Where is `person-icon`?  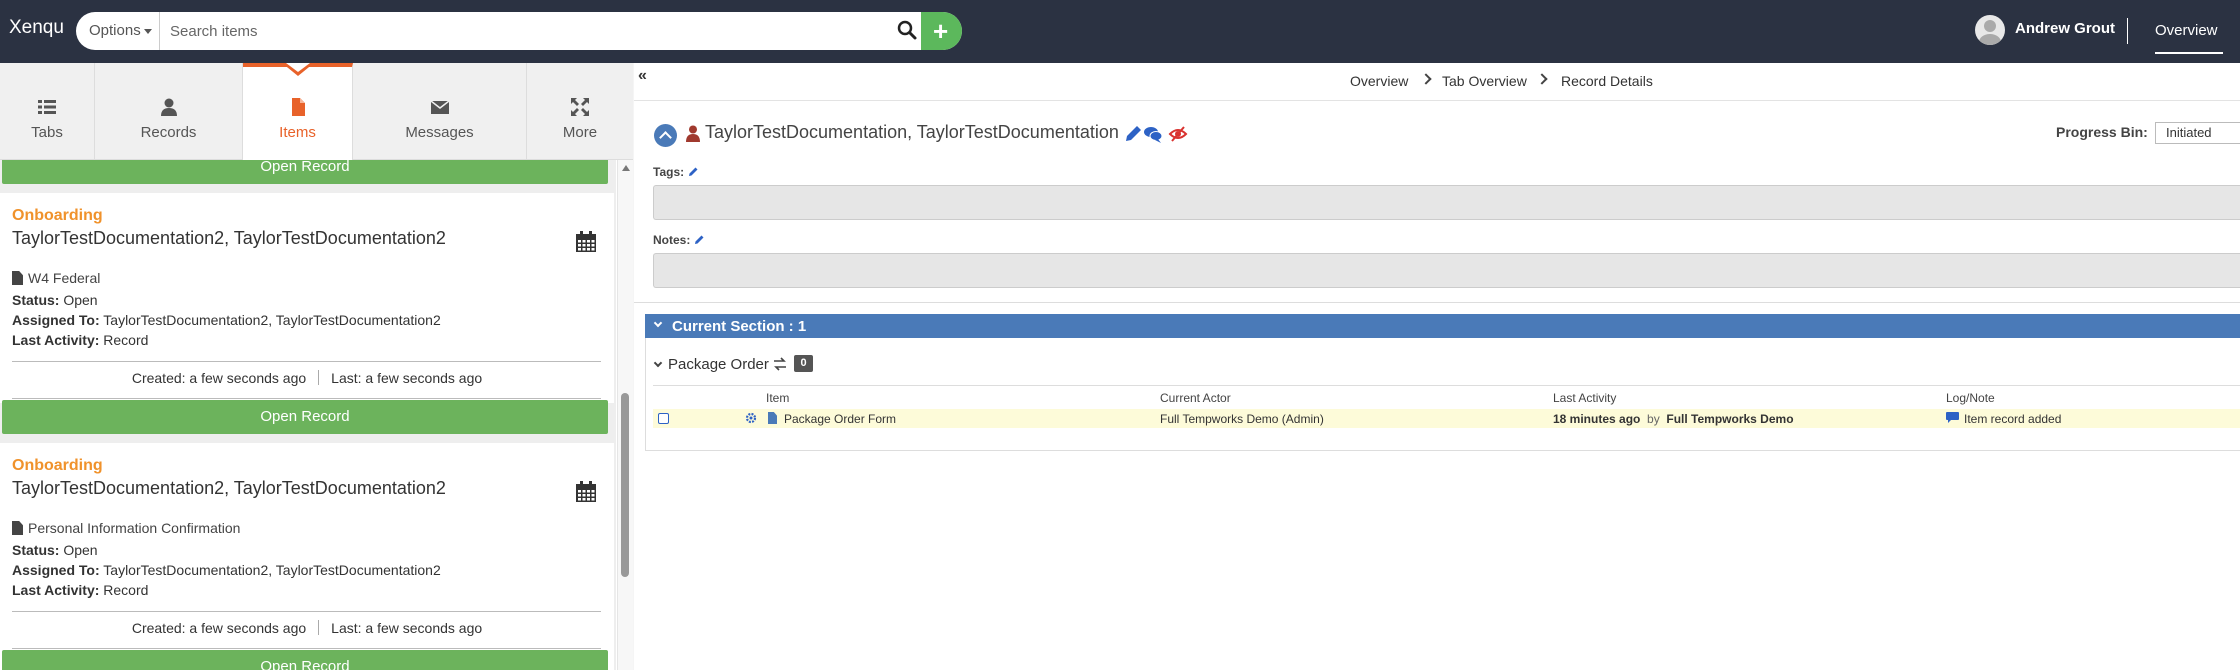
person-icon is located at coordinates (693, 133).